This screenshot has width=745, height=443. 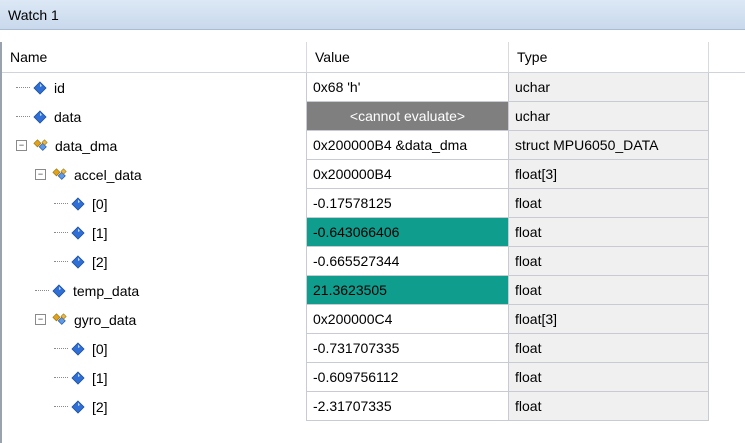 I want to click on column-header-value: Value, so click(x=408, y=57).